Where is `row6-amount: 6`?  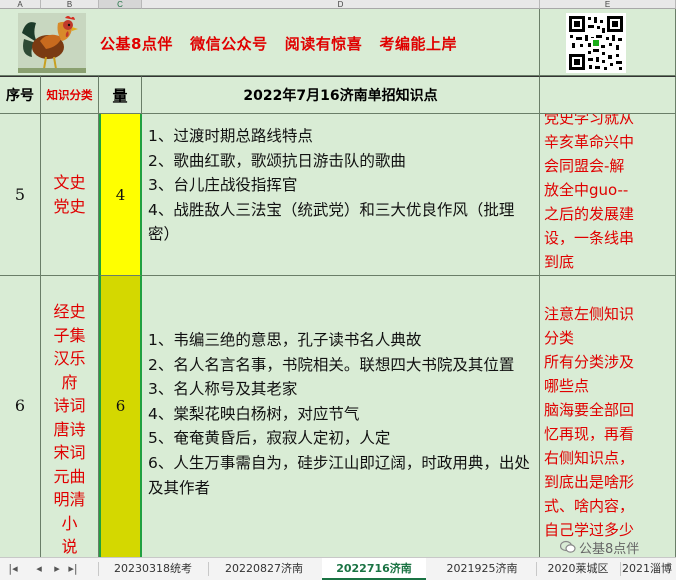
row6-amount: 6 is located at coordinates (120, 416).